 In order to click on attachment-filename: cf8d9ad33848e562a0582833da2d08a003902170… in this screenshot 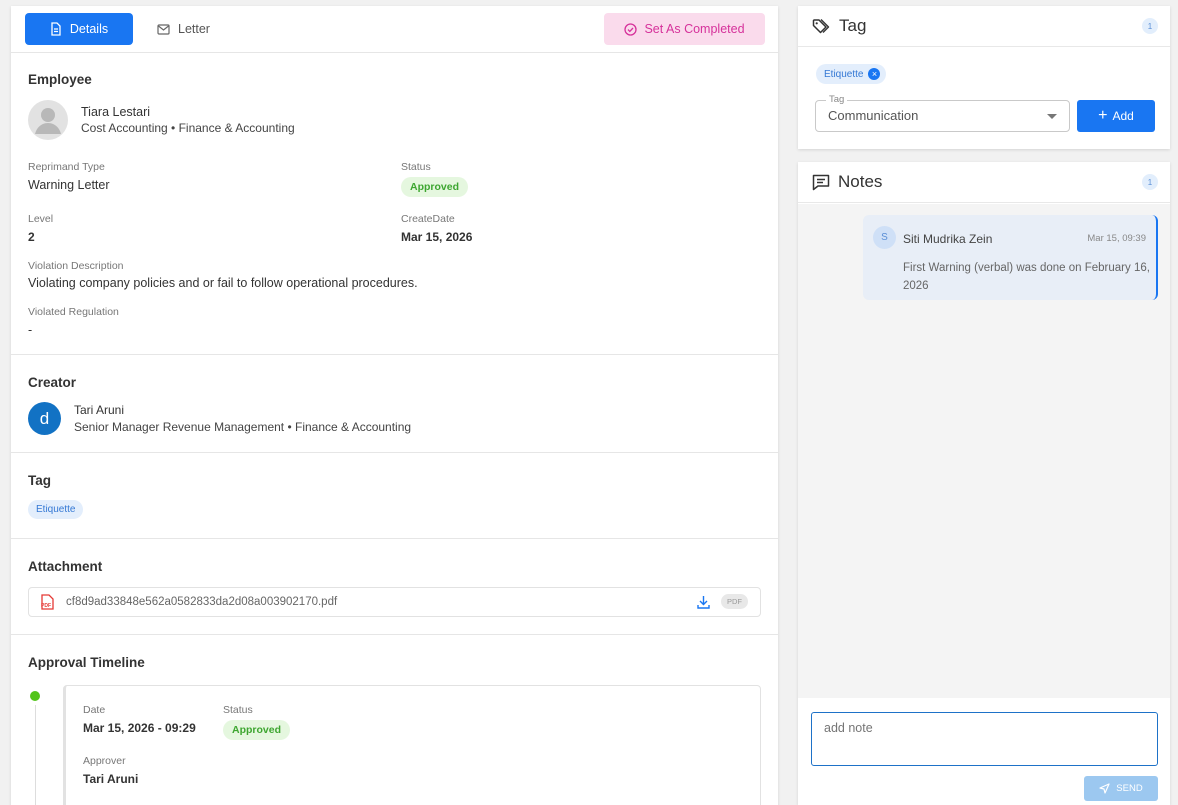, I will do `click(201, 602)`.